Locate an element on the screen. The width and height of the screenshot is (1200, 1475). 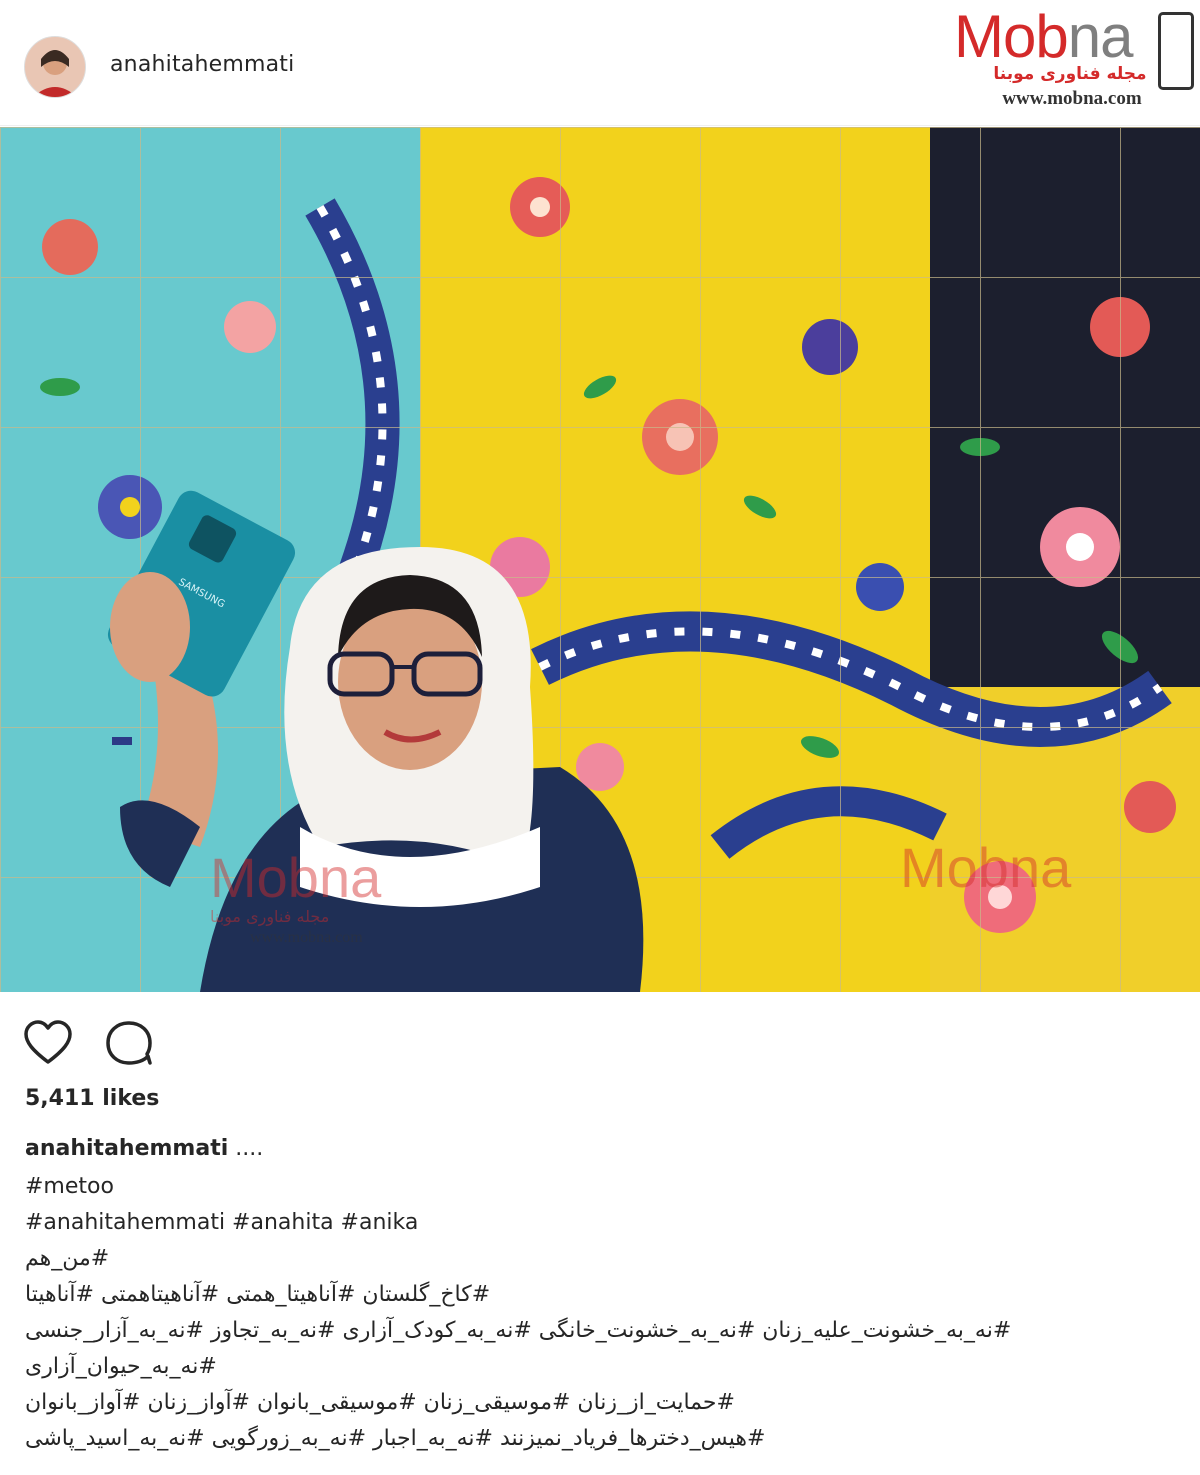
comment-bubble-icon is located at coordinates (130, 1043).